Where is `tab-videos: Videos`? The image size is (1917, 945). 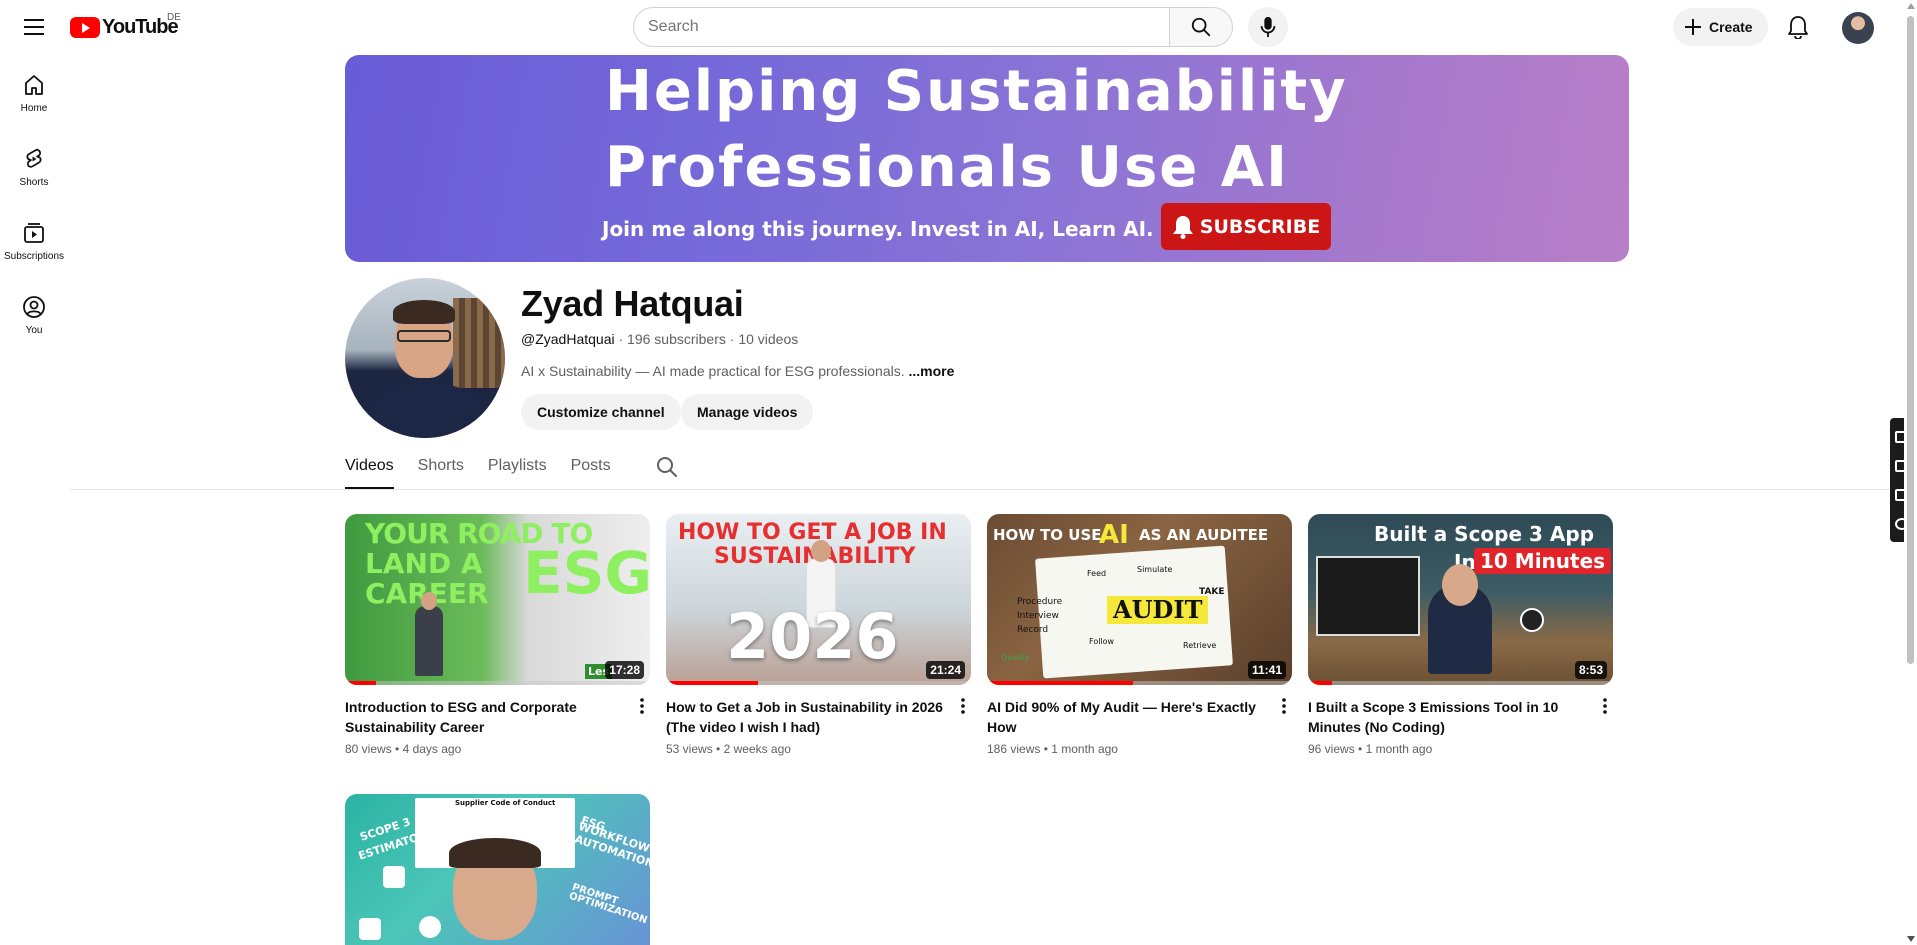
tab-videos: Videos is located at coordinates (369, 469).